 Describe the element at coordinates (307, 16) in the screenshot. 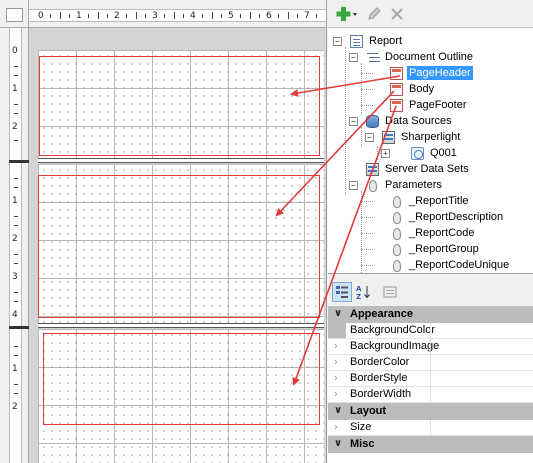

I see `ruler-label: 7` at that location.